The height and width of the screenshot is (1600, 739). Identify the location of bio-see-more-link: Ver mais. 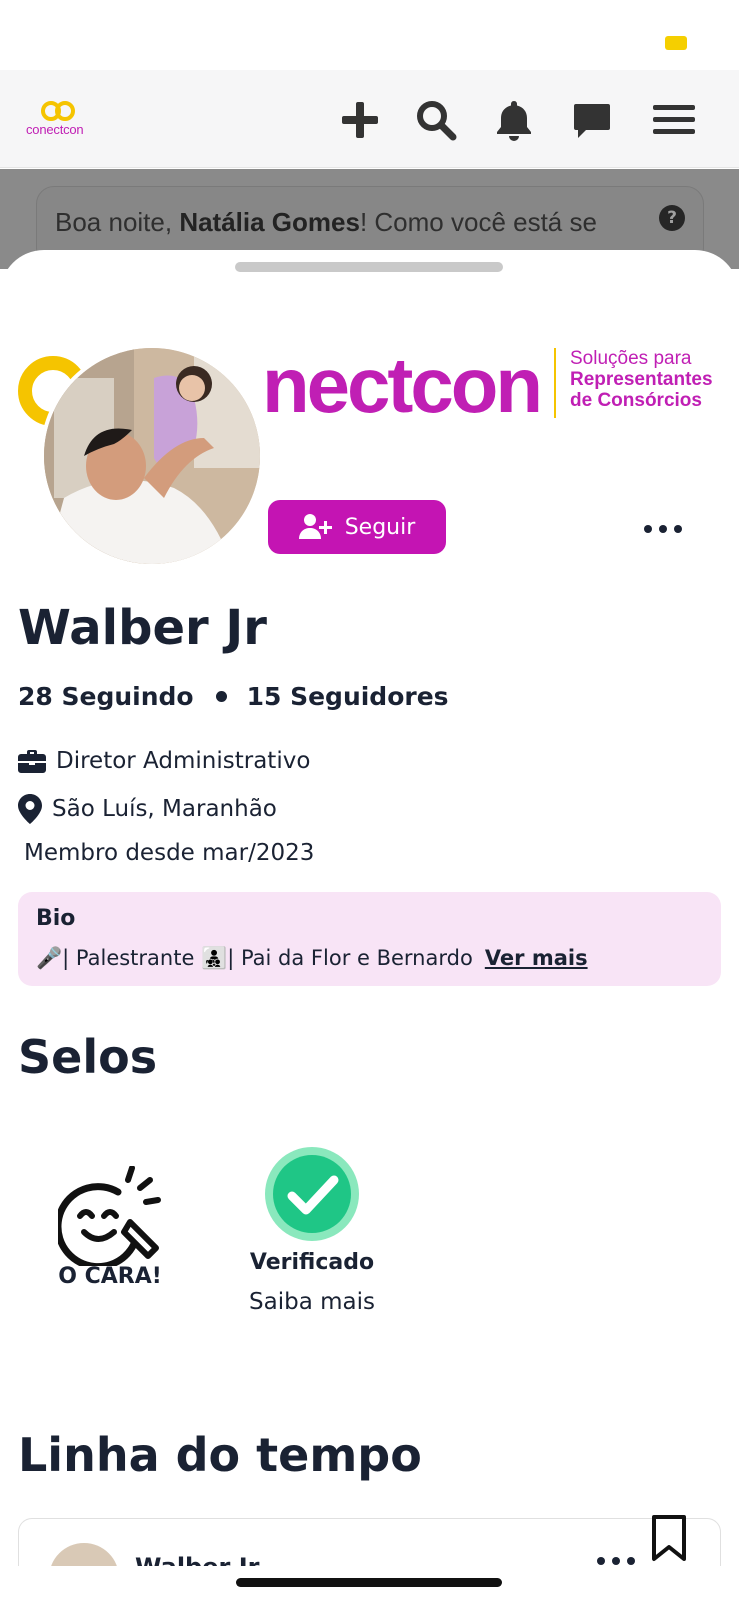
(536, 958).